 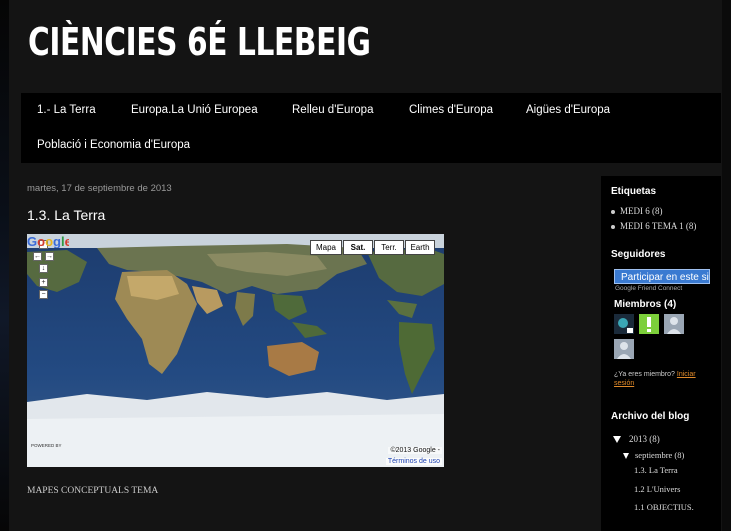 I want to click on nav-item-poblacio: Població i Economia d'Europa, so click(x=113, y=145).